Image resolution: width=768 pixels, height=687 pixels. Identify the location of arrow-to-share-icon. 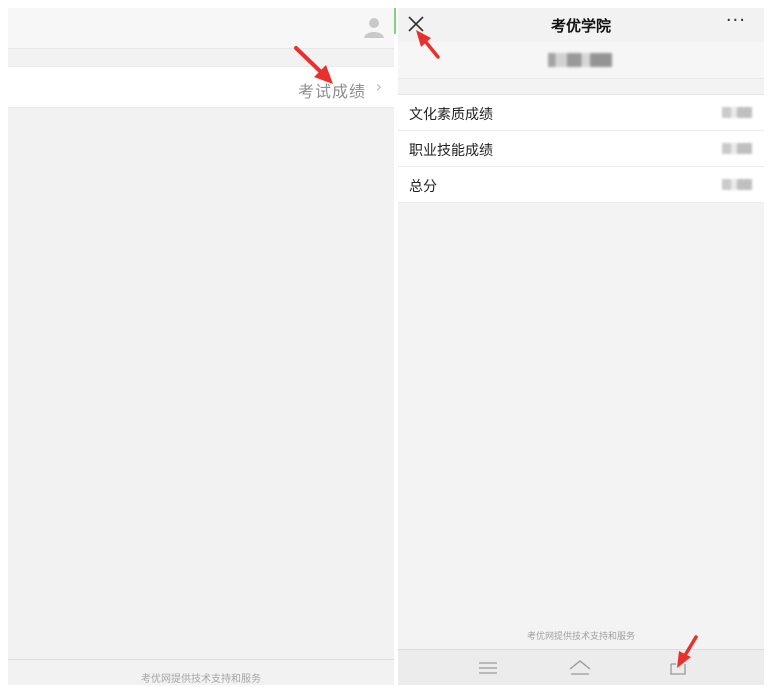
(687, 651).